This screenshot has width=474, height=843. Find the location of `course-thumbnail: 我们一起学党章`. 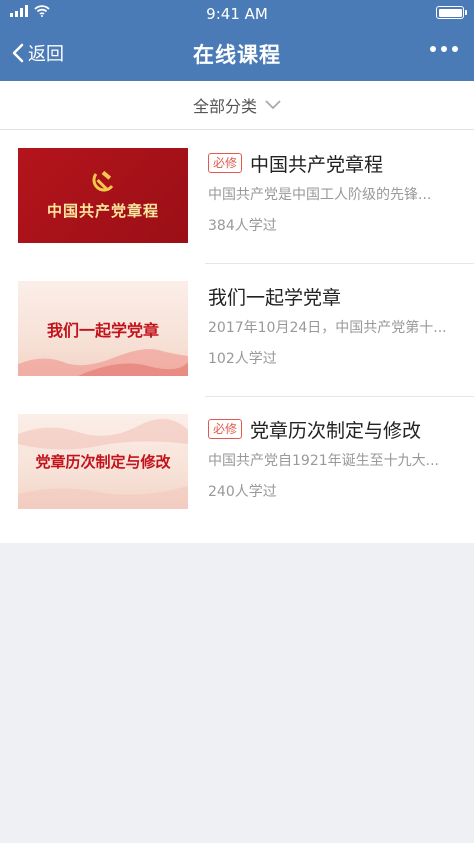

course-thumbnail: 我们一起学党章 is located at coordinates (103, 328).